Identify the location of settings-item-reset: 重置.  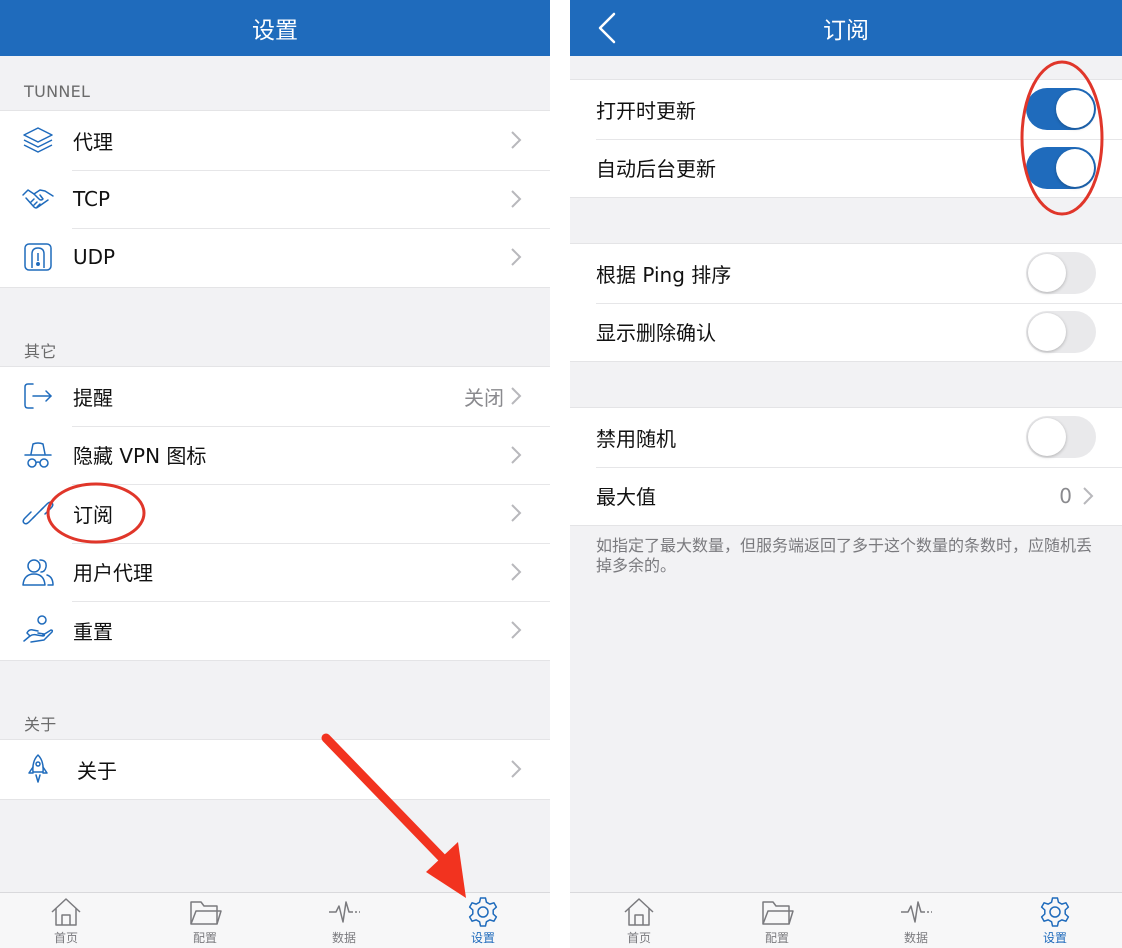
(275, 630).